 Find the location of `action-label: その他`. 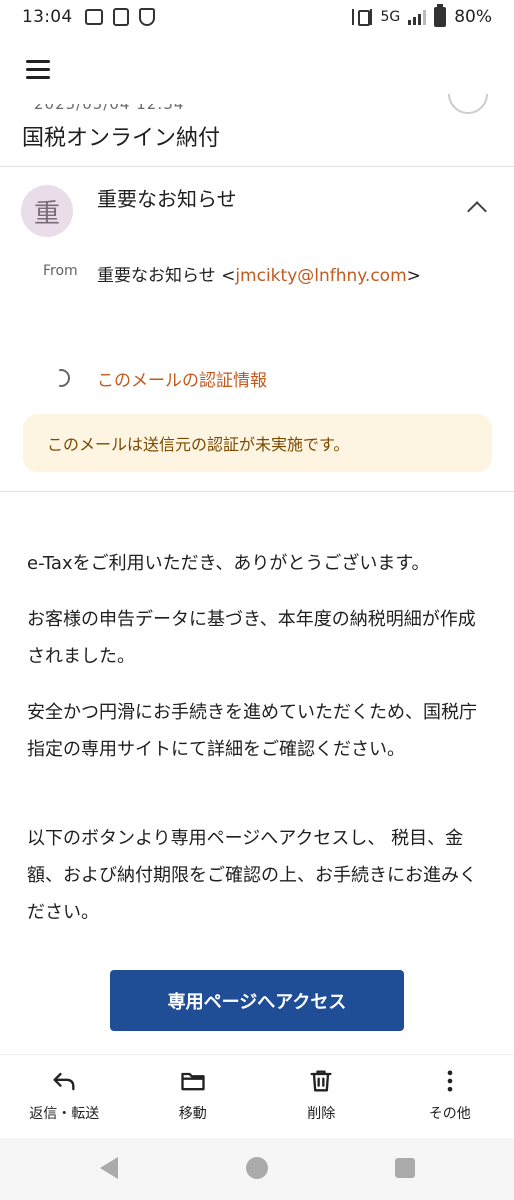

action-label: その他 is located at coordinates (449, 1114).